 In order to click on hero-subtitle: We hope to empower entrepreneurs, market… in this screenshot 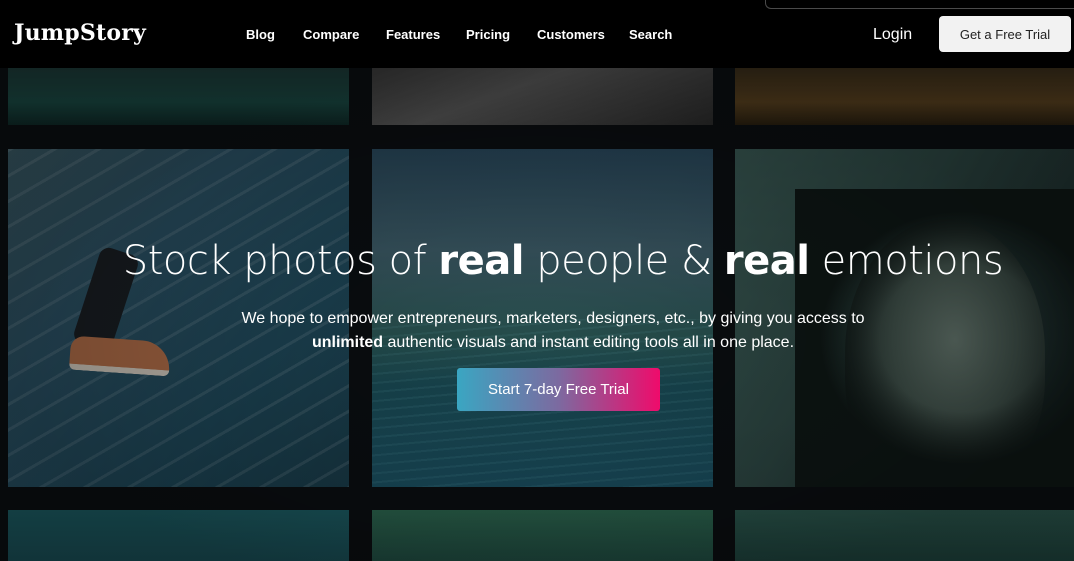, I will do `click(537, 331)`.